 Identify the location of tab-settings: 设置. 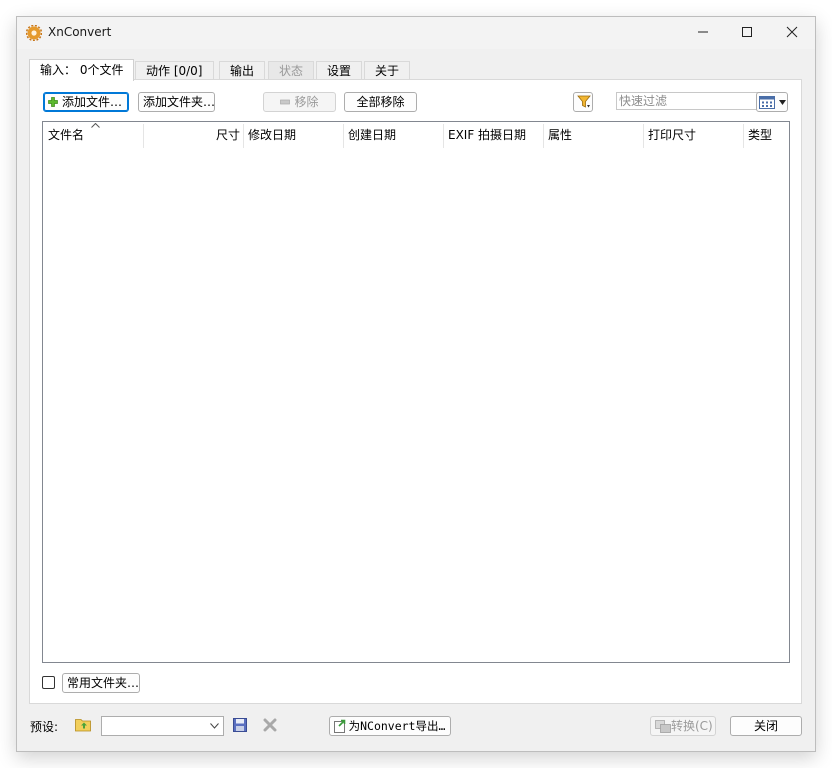
(339, 70).